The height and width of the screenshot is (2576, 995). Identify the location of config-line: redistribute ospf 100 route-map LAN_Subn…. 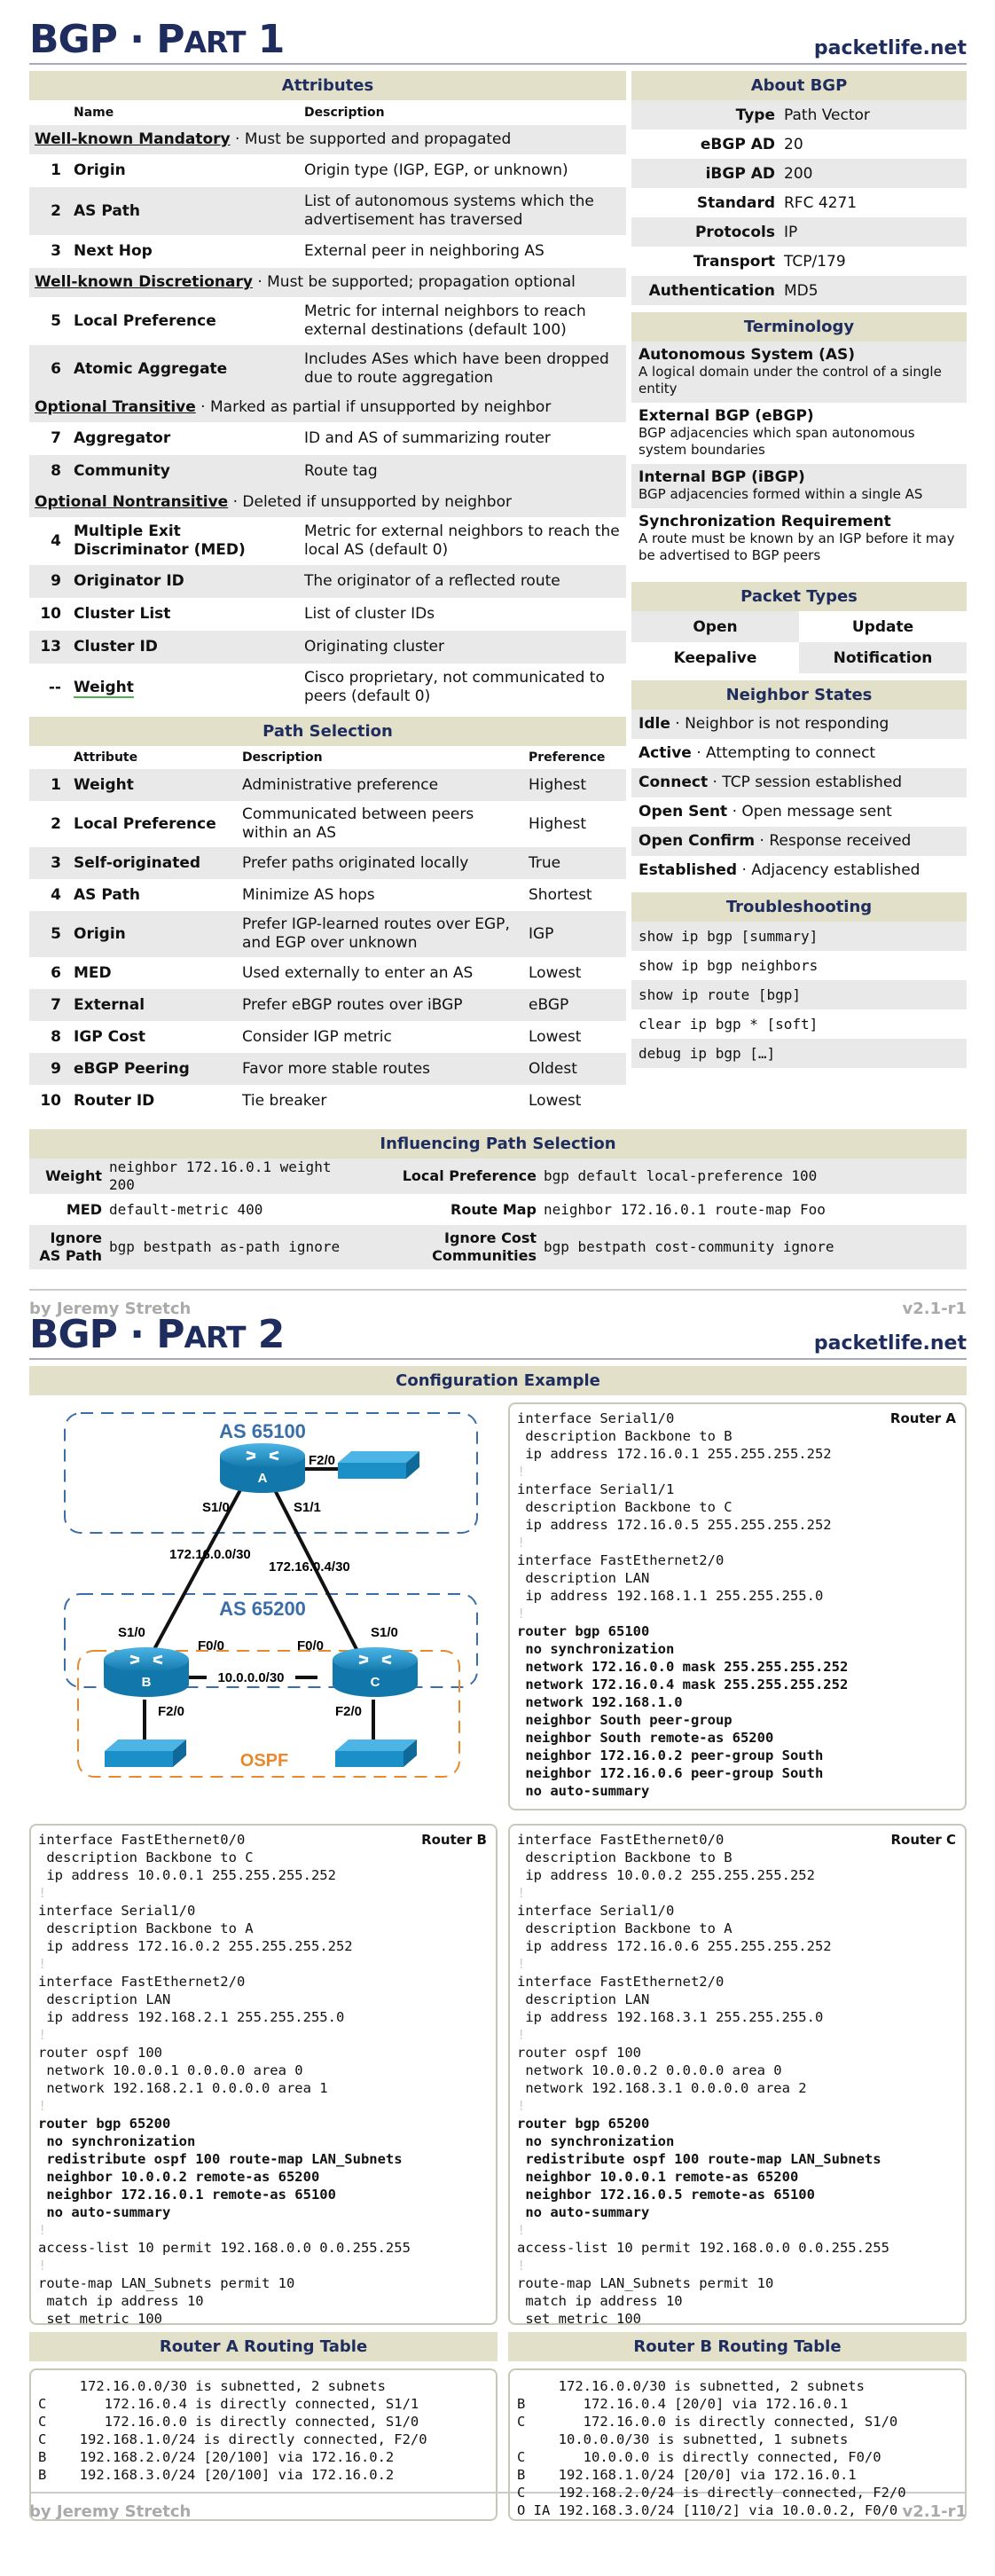
(699, 2159).